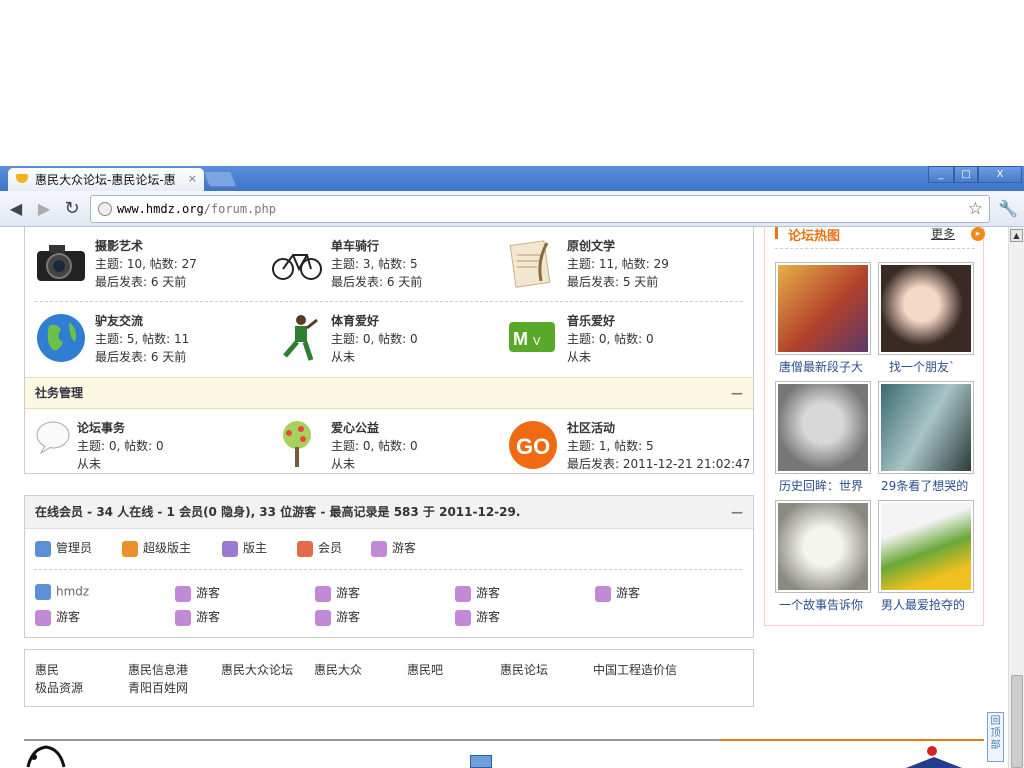  What do you see at coordinates (355, 320) in the screenshot?
I see `forum-name: 体育爱好` at bounding box center [355, 320].